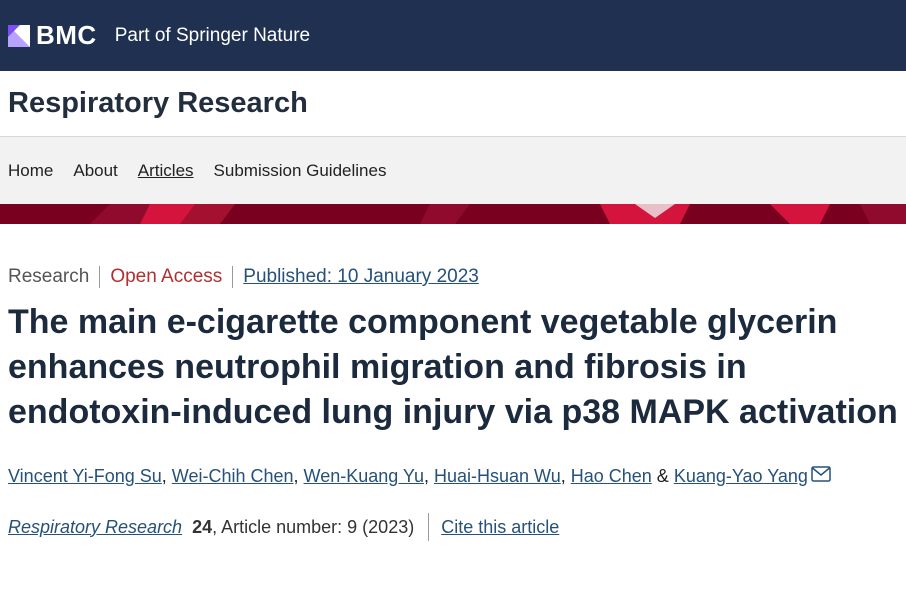 The height and width of the screenshot is (590, 906). Describe the element at coordinates (821, 476) in the screenshot. I see `mail-icon` at that location.